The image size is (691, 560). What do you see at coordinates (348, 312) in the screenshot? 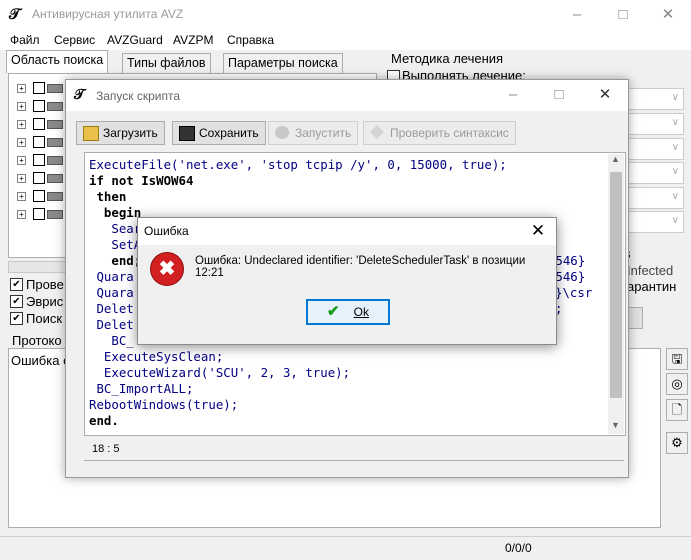
I see `ok-button: ✔ Ok` at bounding box center [348, 312].